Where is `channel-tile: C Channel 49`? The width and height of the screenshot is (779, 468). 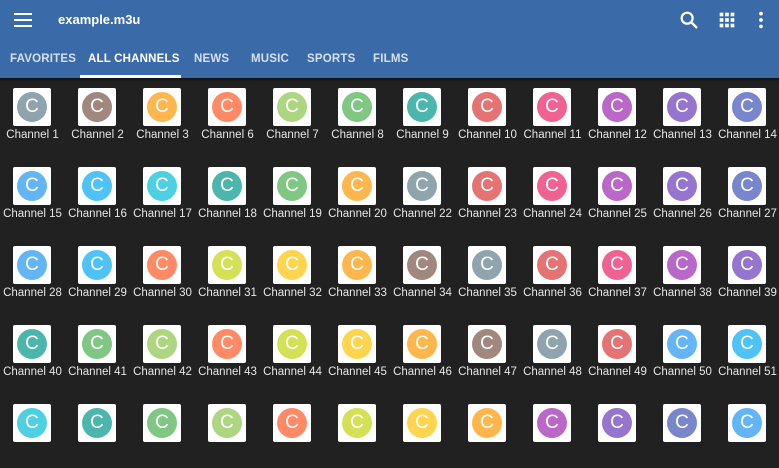 channel-tile: C Channel 49 is located at coordinates (617, 355).